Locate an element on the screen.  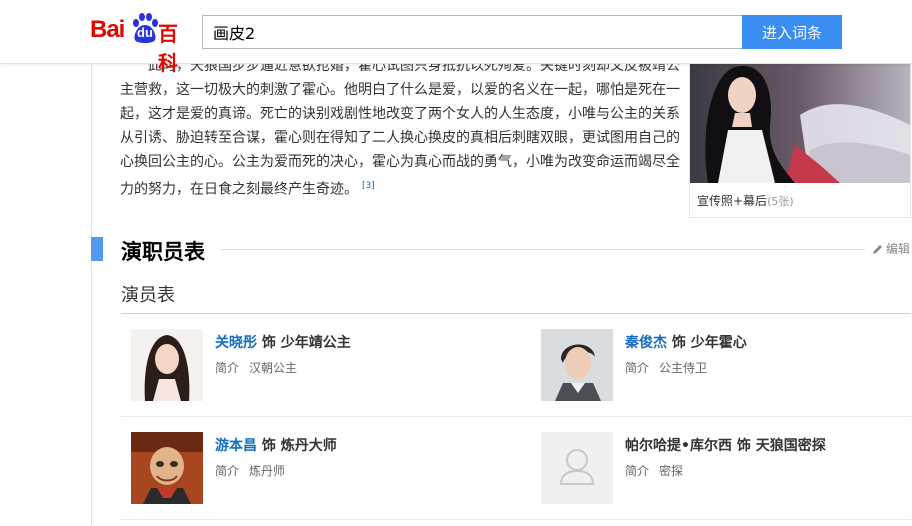
role-intro: 简介 汉朝公主 is located at coordinates (256, 367).